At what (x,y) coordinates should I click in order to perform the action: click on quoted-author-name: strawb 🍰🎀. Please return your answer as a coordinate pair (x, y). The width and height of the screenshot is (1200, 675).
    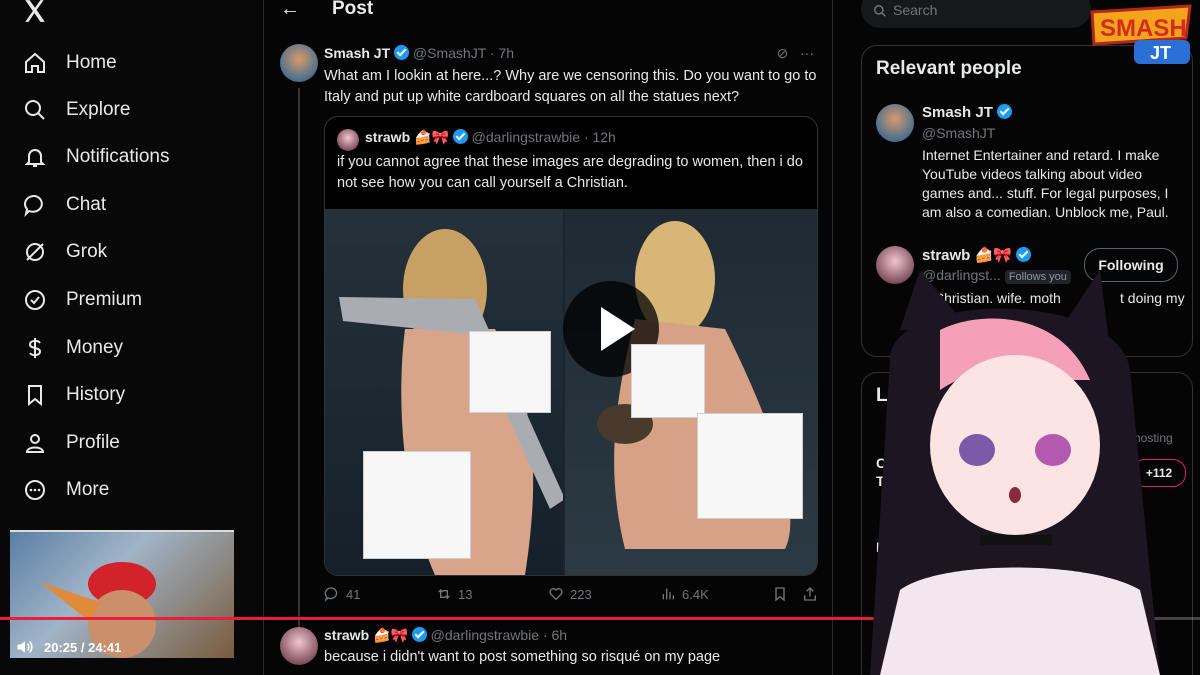
    Looking at the image, I should click on (407, 137).